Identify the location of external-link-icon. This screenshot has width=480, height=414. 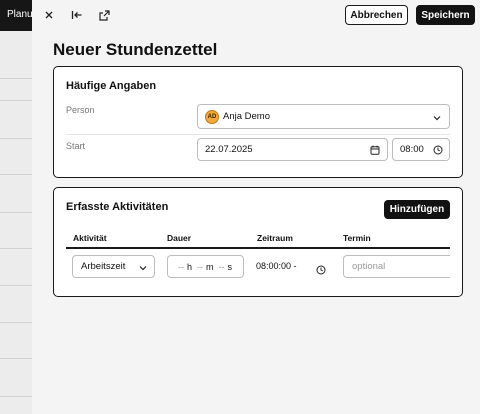
(104, 15).